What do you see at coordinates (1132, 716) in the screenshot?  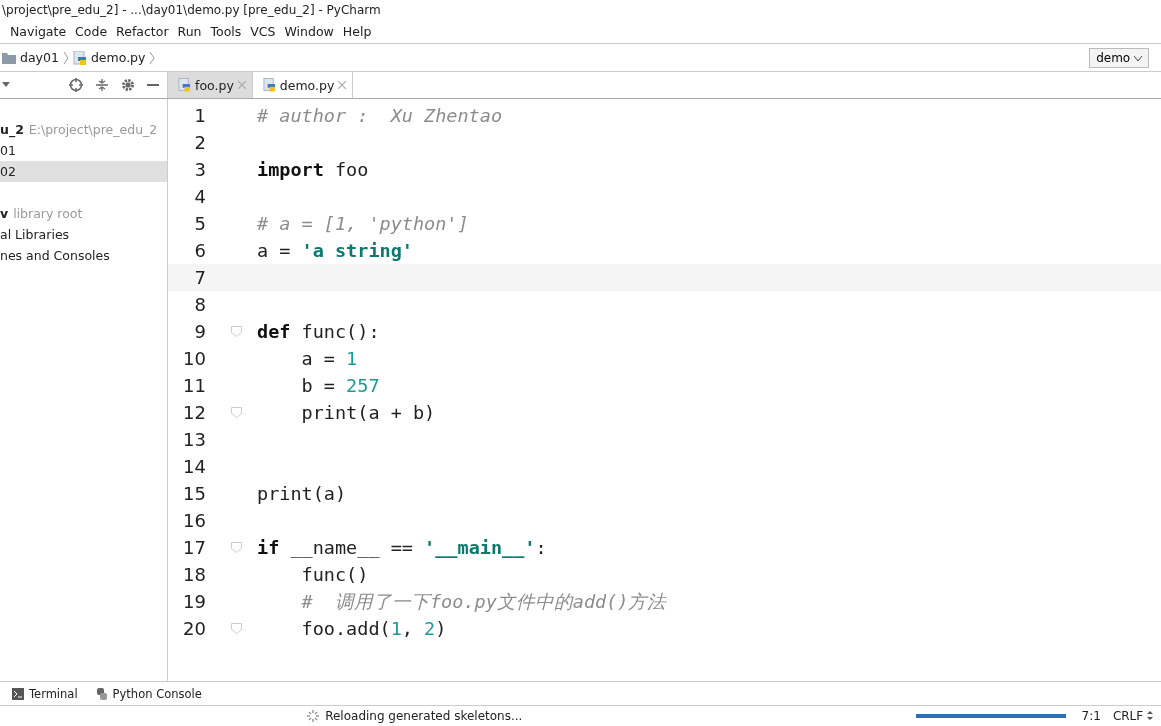 I see `line-separator: CRLF` at bounding box center [1132, 716].